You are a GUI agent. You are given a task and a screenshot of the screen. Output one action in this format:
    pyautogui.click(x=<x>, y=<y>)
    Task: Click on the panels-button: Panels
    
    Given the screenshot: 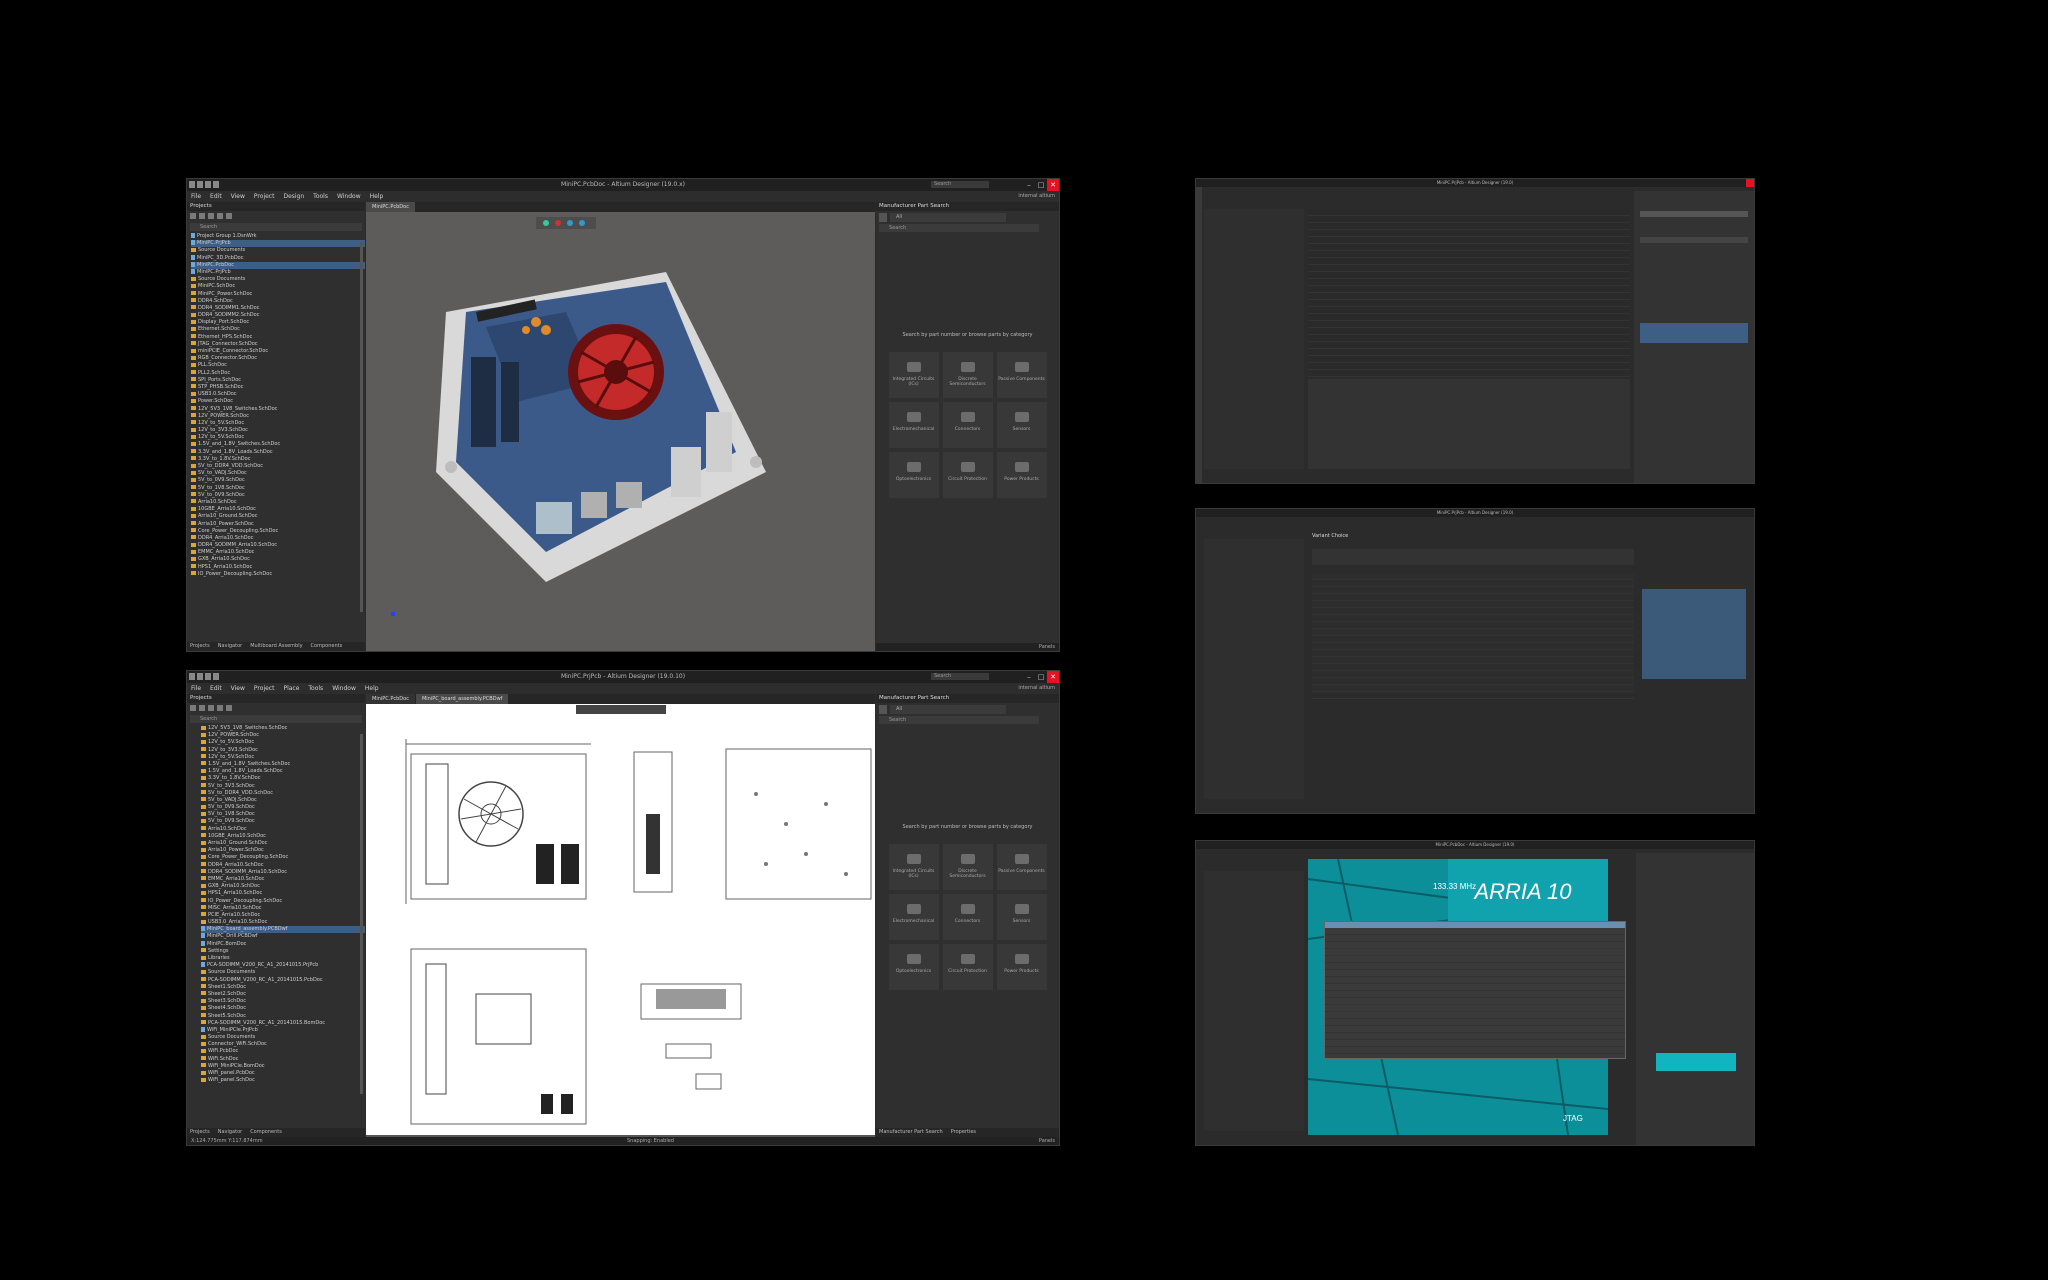 What is the action you would take?
    pyautogui.click(x=967, y=647)
    